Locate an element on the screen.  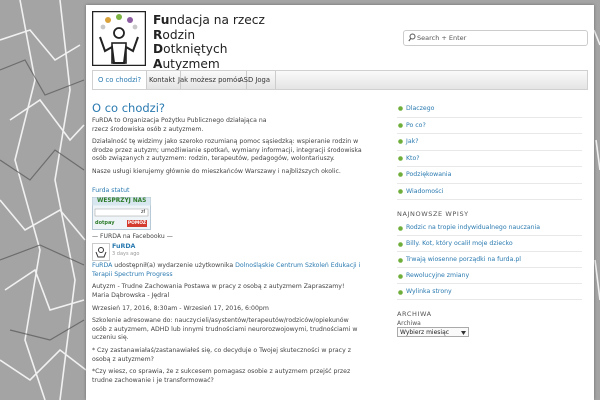
recent-post-label: Rewolucyjne zmiany is located at coordinates (438, 275).